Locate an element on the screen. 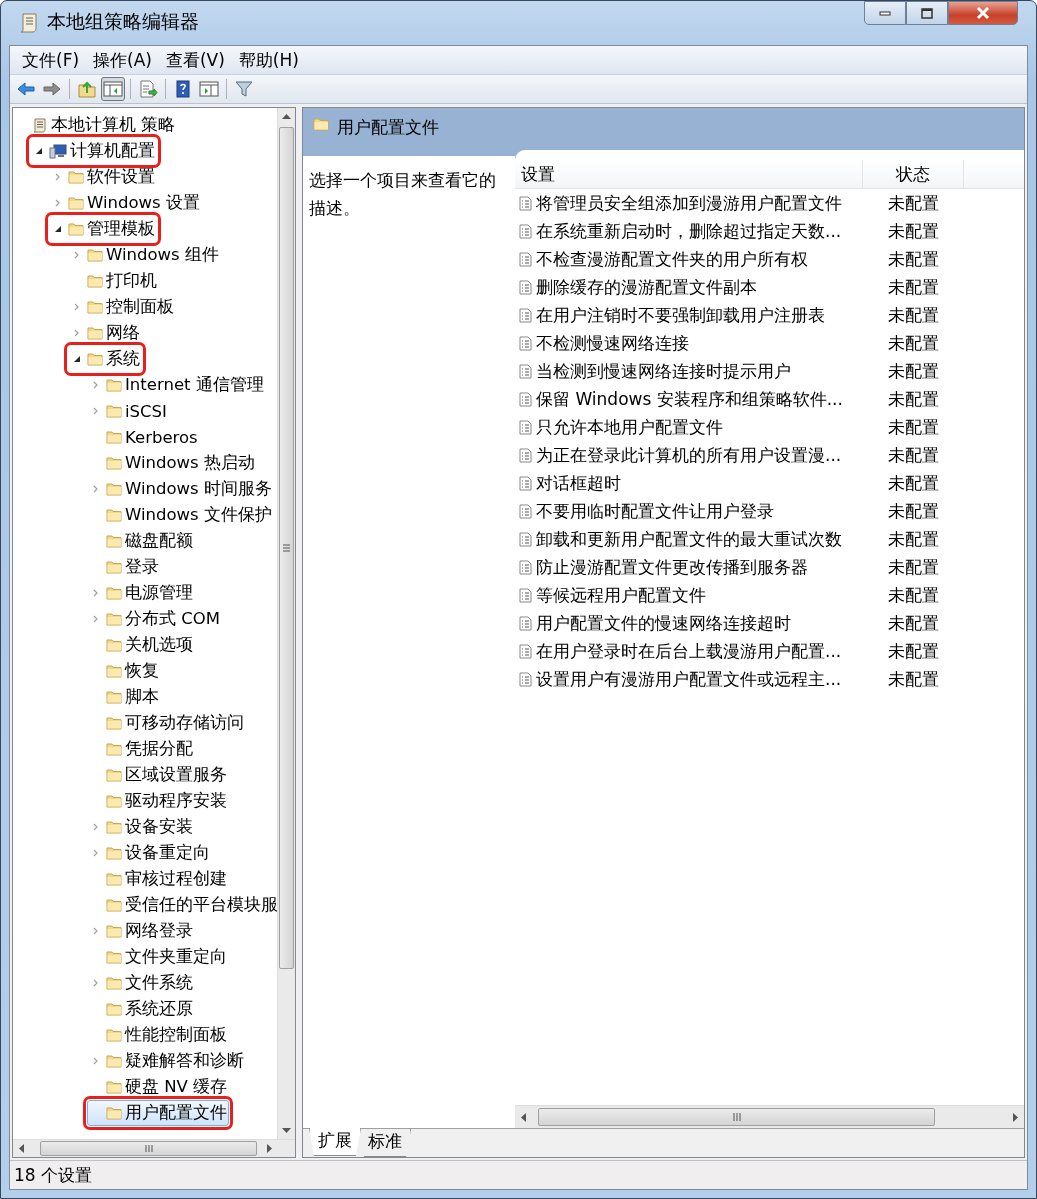 This screenshot has width=1037, height=1199. tree-item-label: 脚本 is located at coordinates (142, 697).